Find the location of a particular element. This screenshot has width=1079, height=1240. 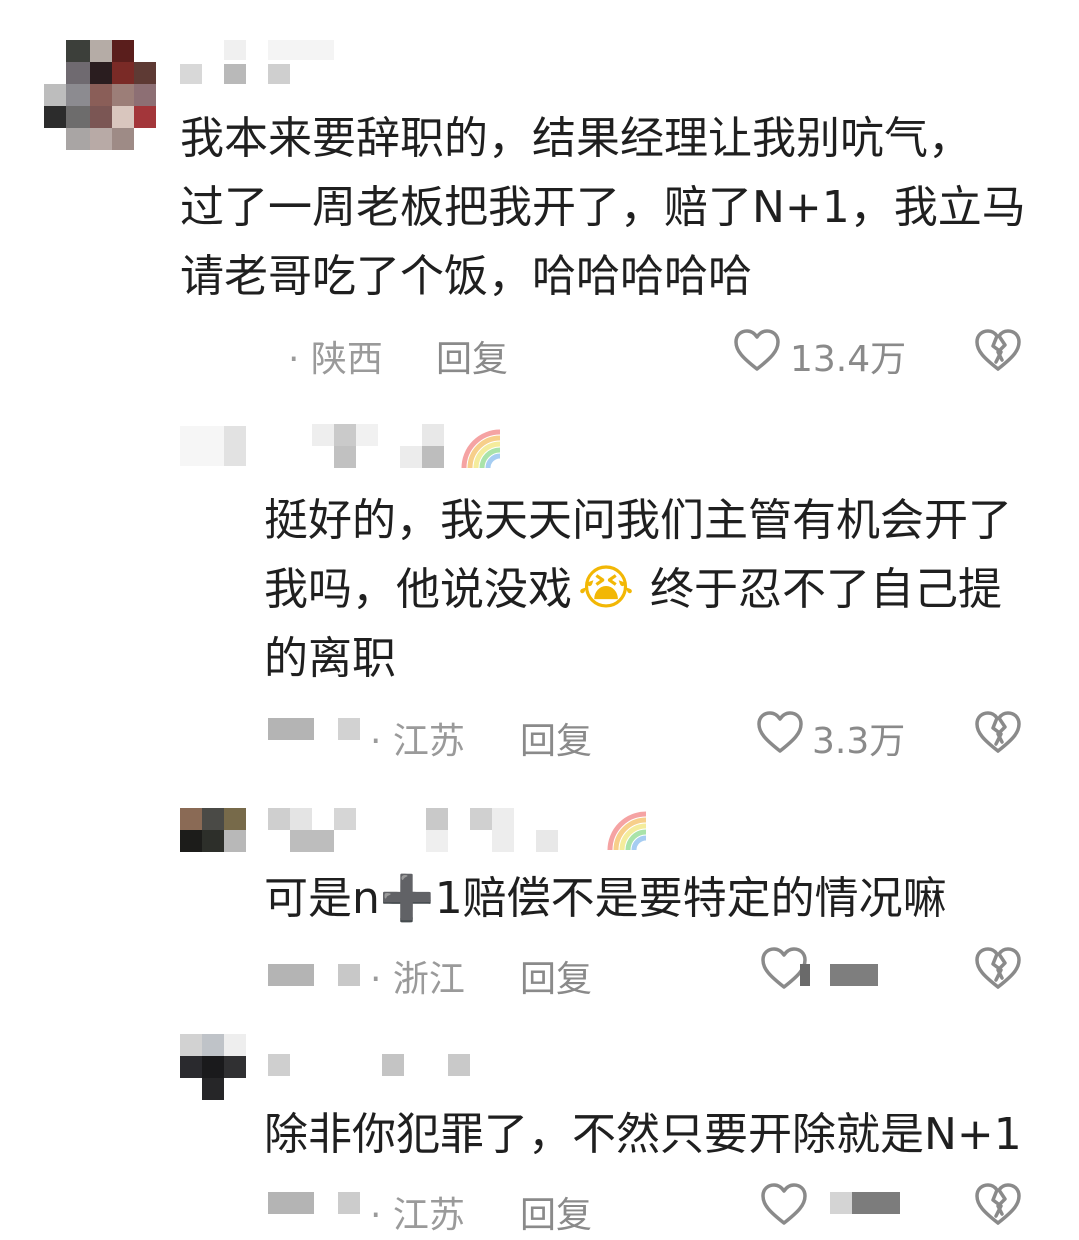

plus-icon: ➕ is located at coordinates (407, 898).